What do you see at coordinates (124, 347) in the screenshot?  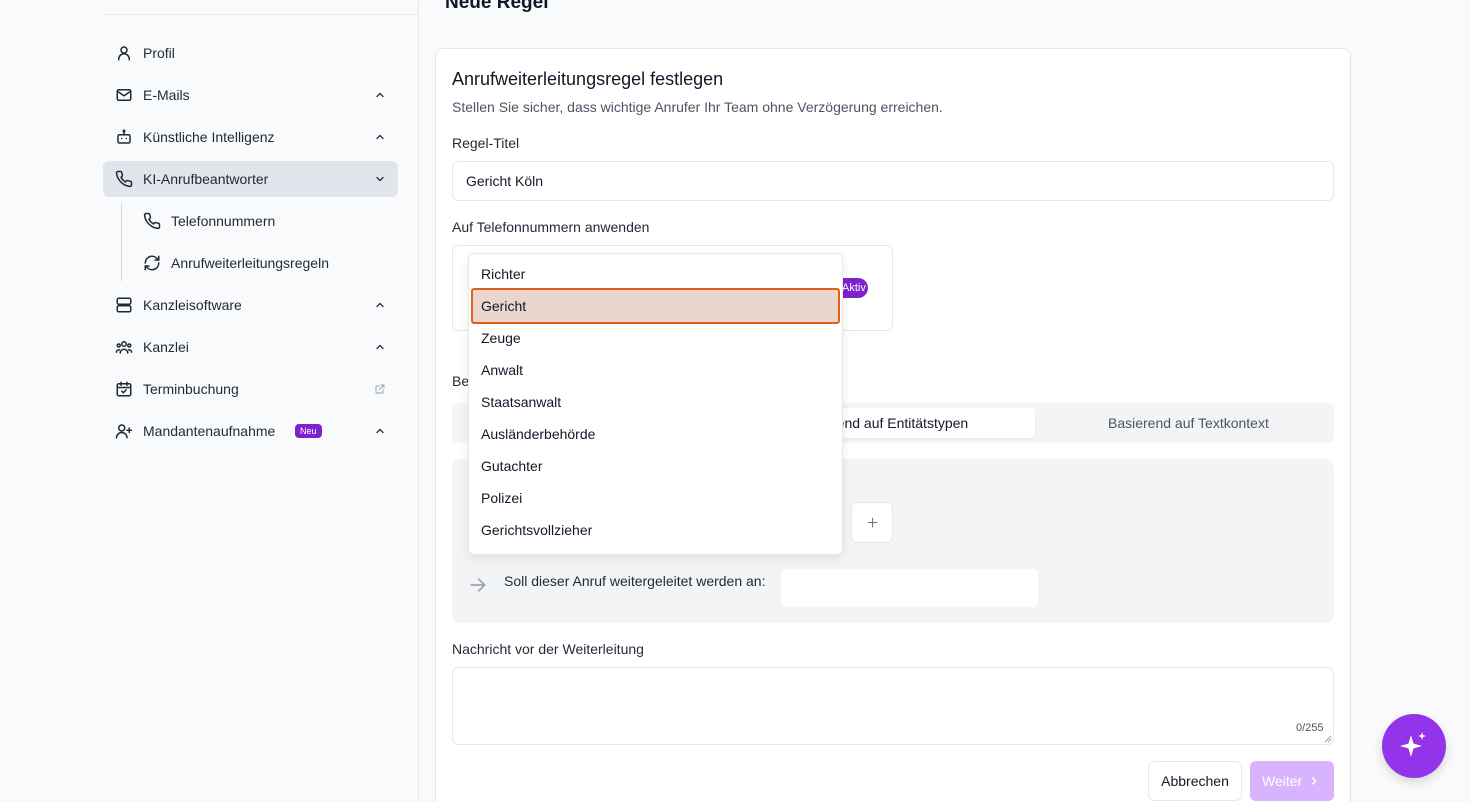 I see `users-icon` at bounding box center [124, 347].